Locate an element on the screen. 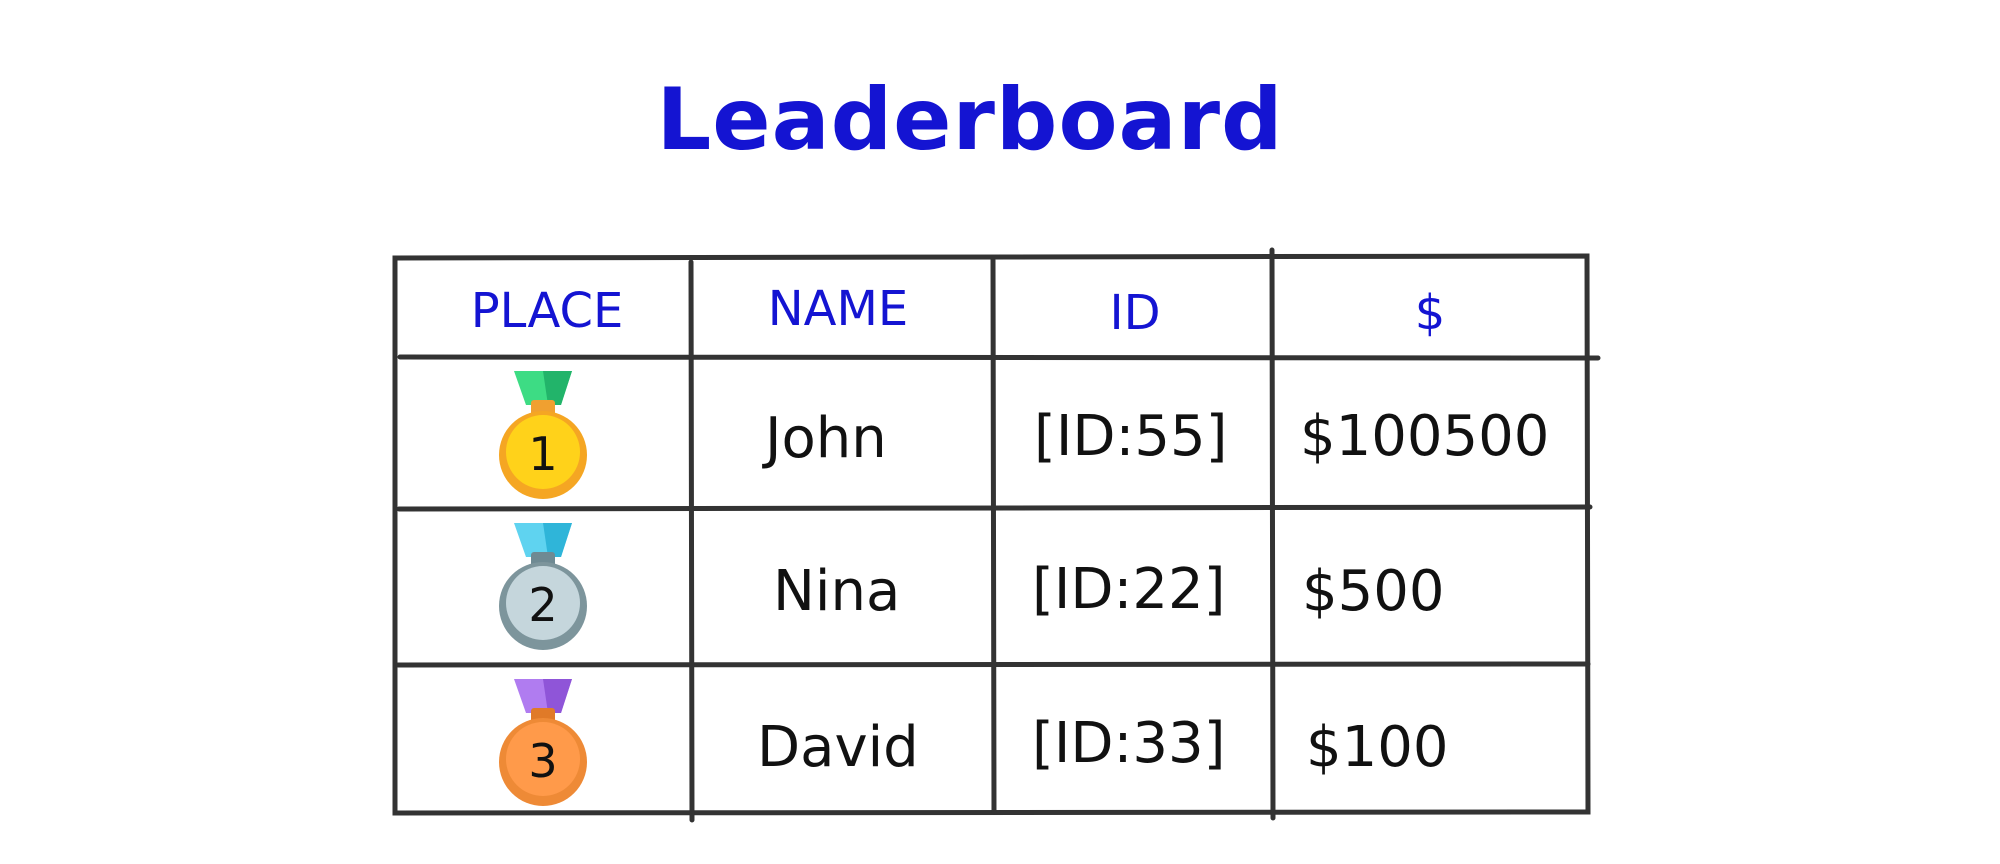 This screenshot has width=2000, height=864. place-number: 1 is located at coordinates (542, 454).